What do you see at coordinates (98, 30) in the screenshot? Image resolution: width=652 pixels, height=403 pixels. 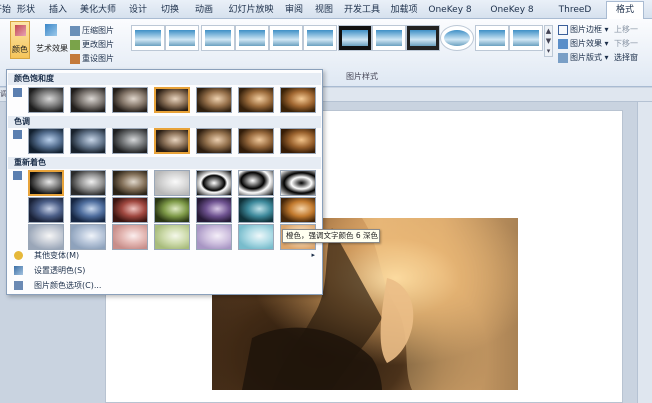 I see `compress-label: 压缩图片` at bounding box center [98, 30].